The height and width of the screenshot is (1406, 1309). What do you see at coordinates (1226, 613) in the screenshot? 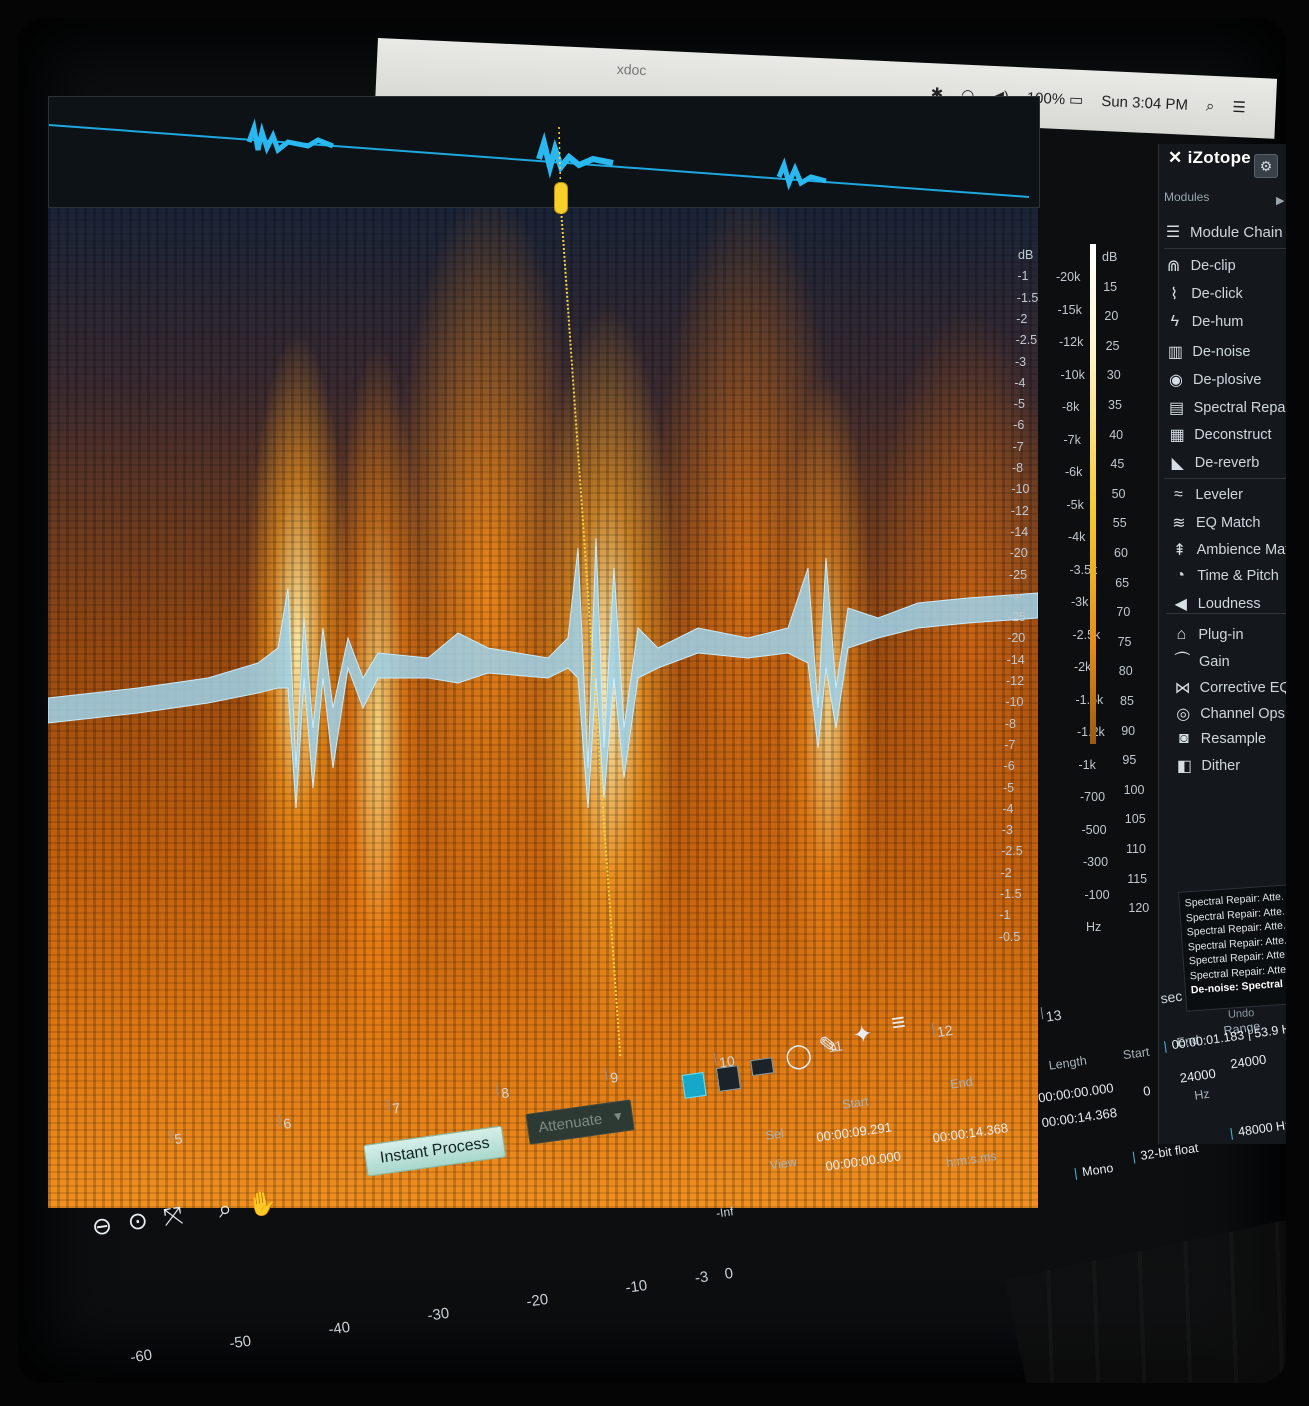
I see `module-group-divider` at bounding box center [1226, 613].